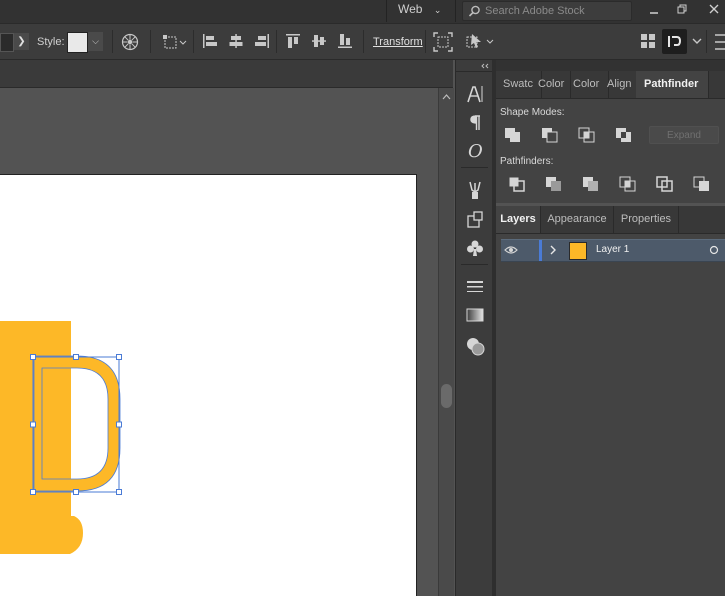 This screenshot has height=596, width=725. Describe the element at coordinates (532, 112) in the screenshot. I see `shape-modes-label: Shape Modes:` at that location.